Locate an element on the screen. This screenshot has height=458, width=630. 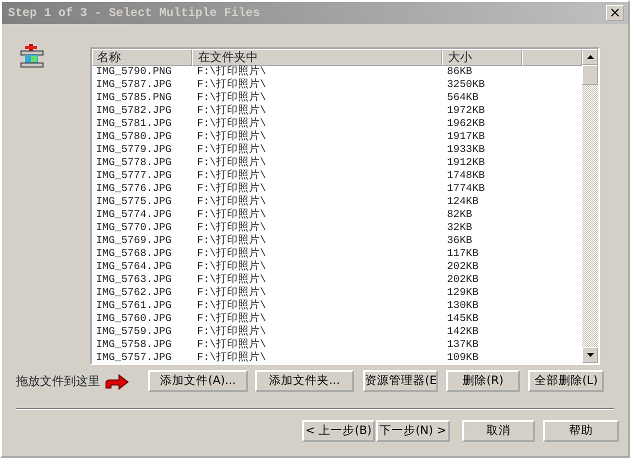
scroll-down-button is located at coordinates (590, 355).